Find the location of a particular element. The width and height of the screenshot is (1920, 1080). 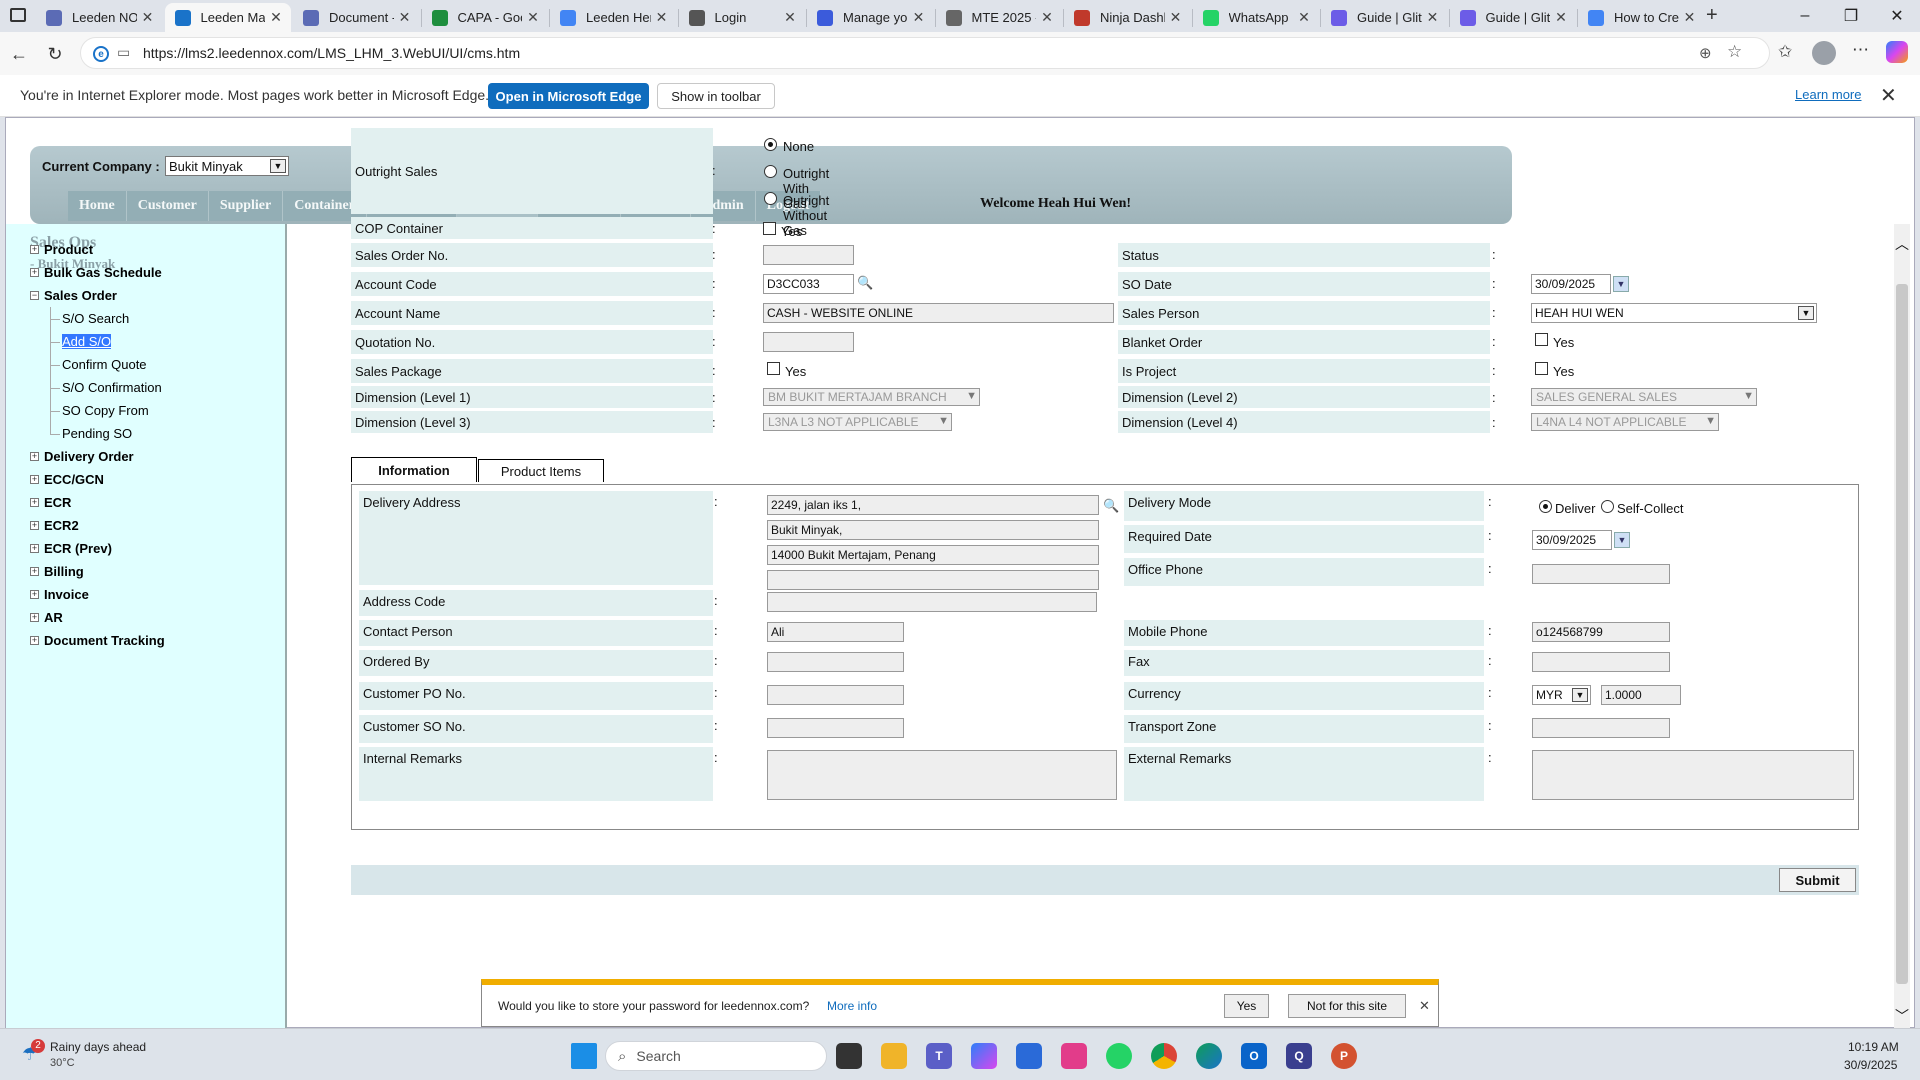

browser-tab: Leeden NOX✕ is located at coordinates (99, 17).